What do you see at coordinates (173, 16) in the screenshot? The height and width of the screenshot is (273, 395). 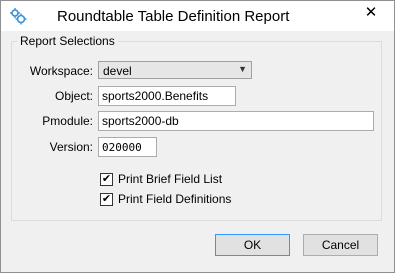 I see `window-title: Roundtable Table Definition Report` at bounding box center [173, 16].